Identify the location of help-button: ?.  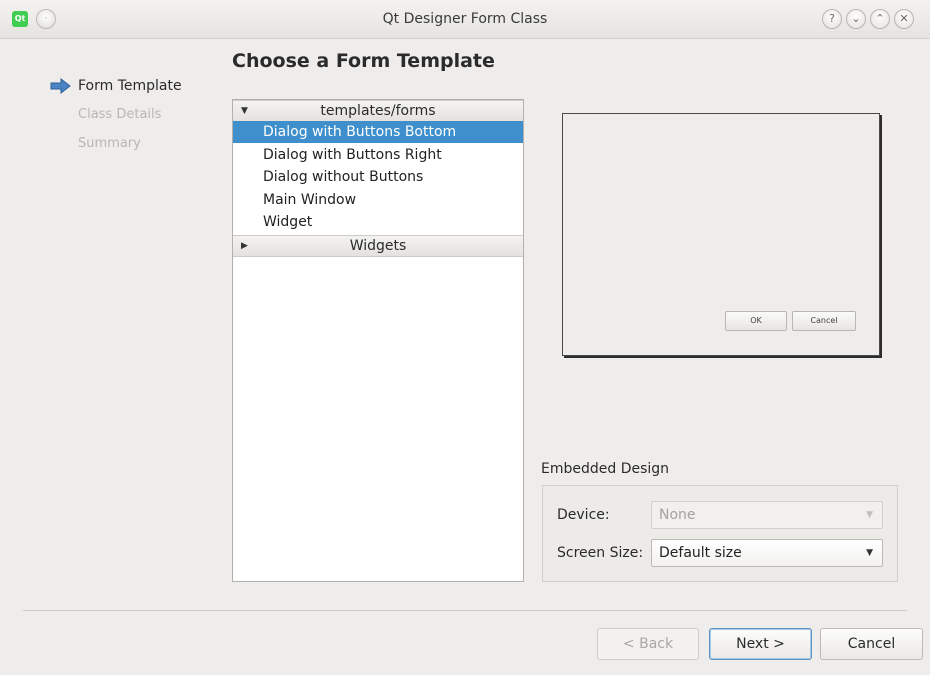
(832, 19).